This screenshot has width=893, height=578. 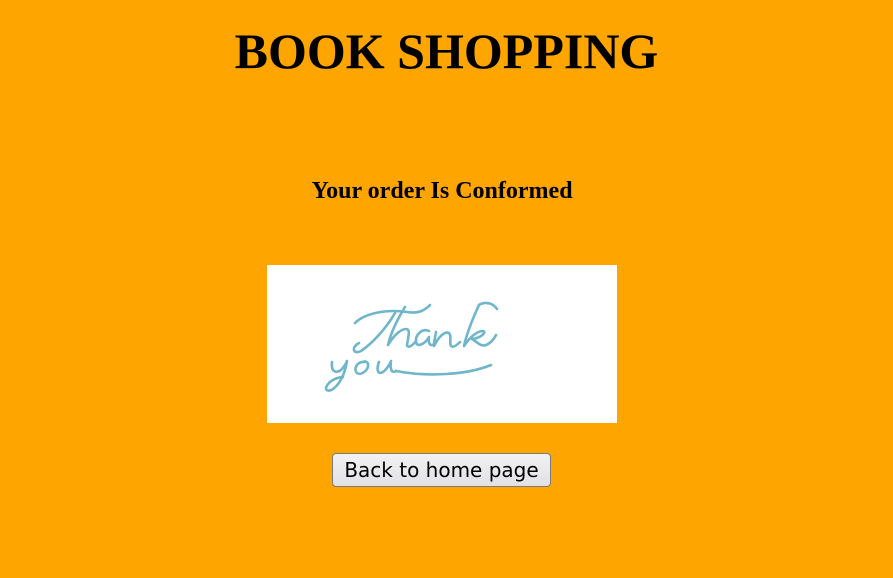 I want to click on thank-you-lettering, so click(x=411, y=346).